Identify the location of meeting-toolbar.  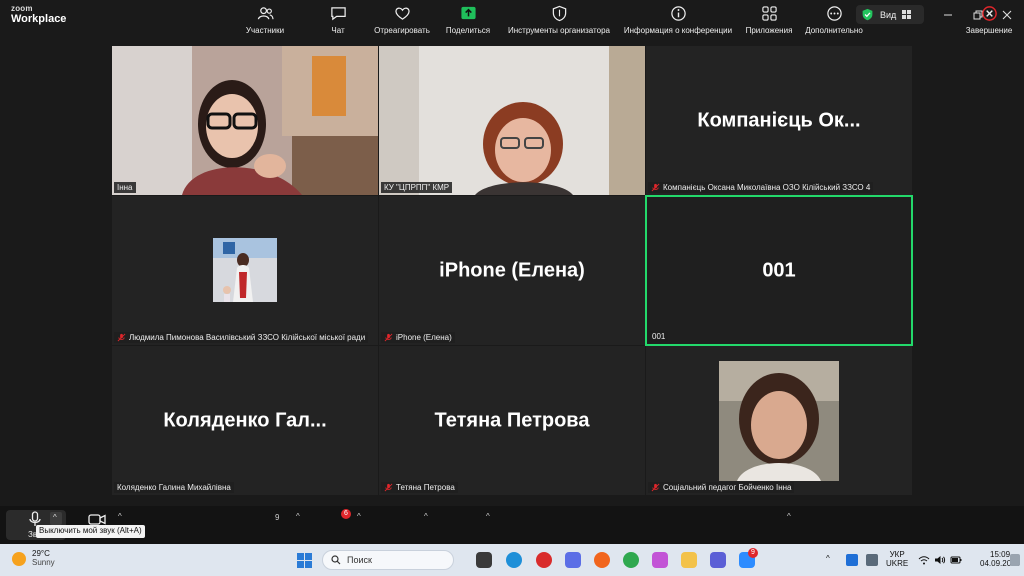
(512, 525).